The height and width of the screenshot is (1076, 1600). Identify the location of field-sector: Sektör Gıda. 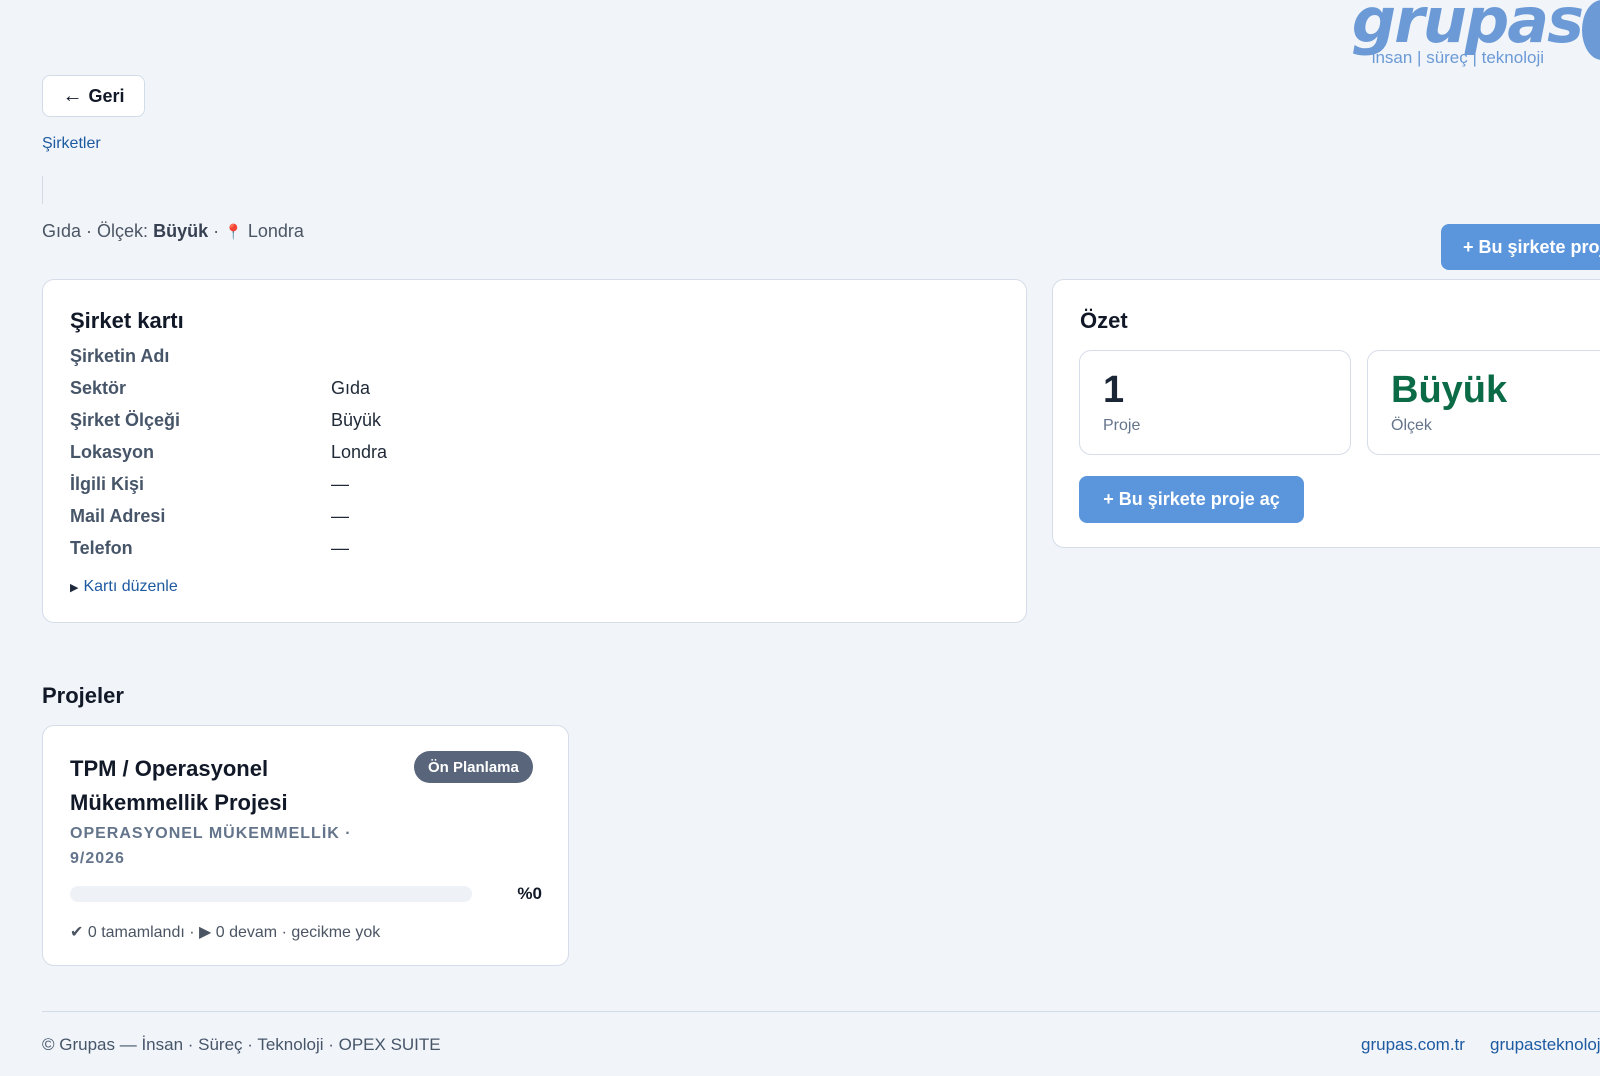
(420, 391).